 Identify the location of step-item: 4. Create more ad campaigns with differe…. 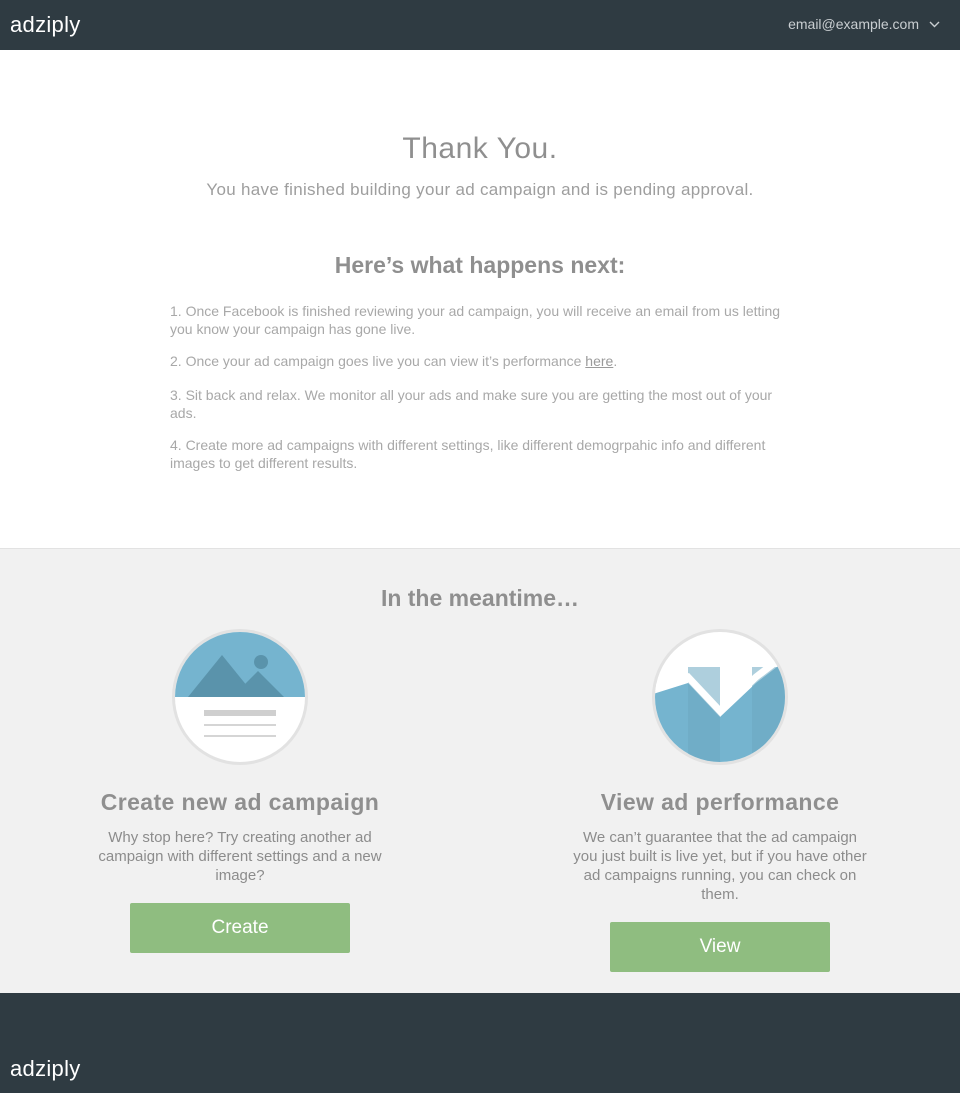
(468, 454).